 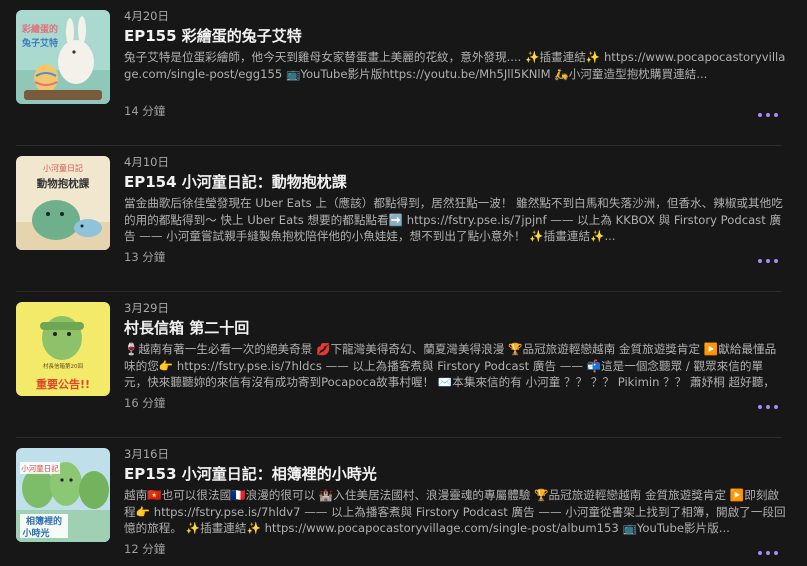 I want to click on thumbnail-title-line2: 動物抱枕課, so click(x=63, y=183).